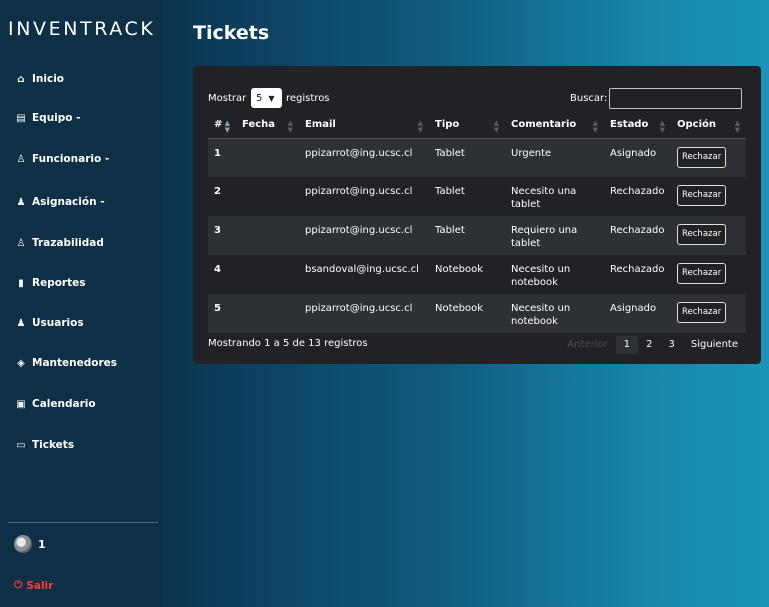 This screenshot has width=769, height=607. What do you see at coordinates (231, 33) in the screenshot?
I see `page-title: Tickets` at bounding box center [231, 33].